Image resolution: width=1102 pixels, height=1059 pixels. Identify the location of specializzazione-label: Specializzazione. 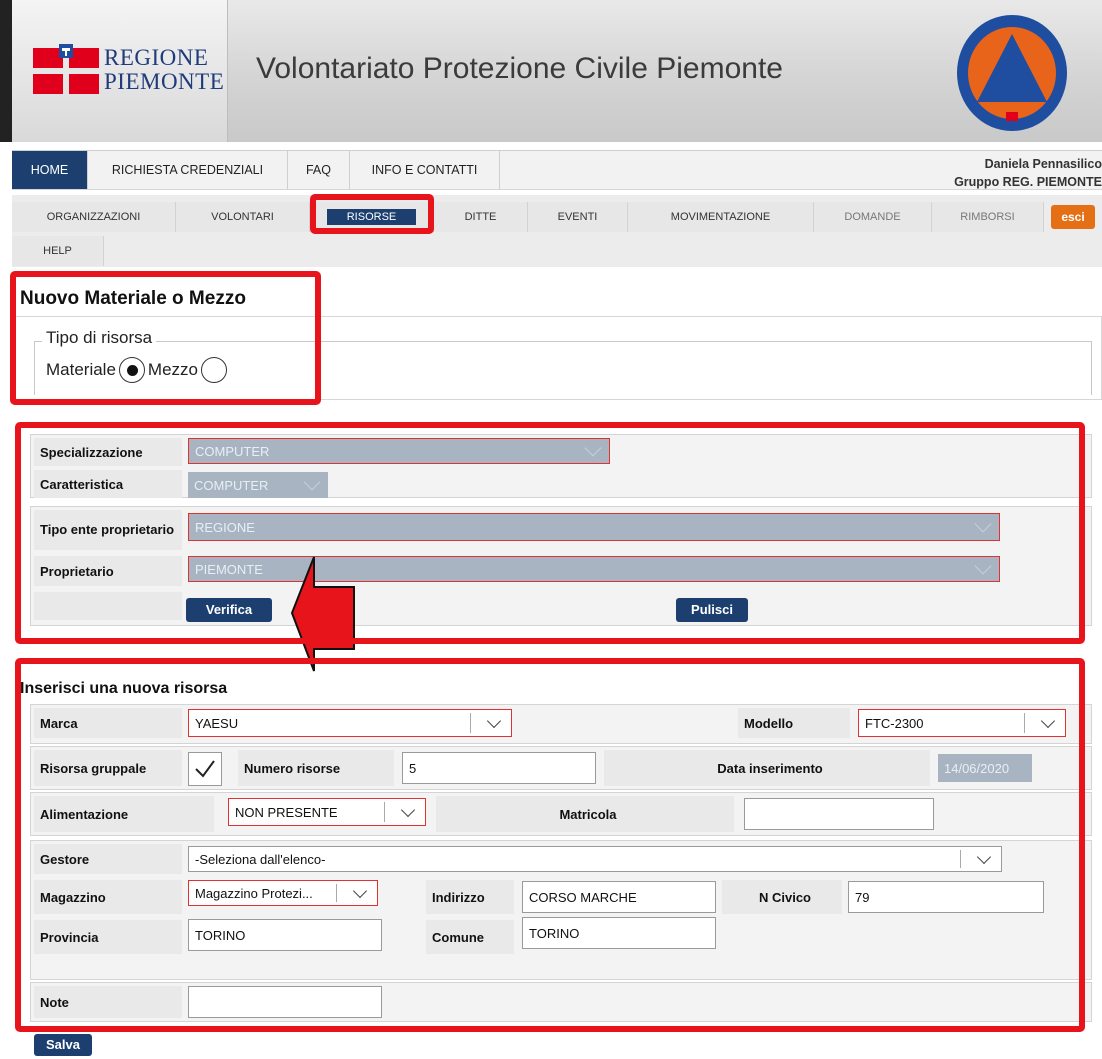
(108, 452).